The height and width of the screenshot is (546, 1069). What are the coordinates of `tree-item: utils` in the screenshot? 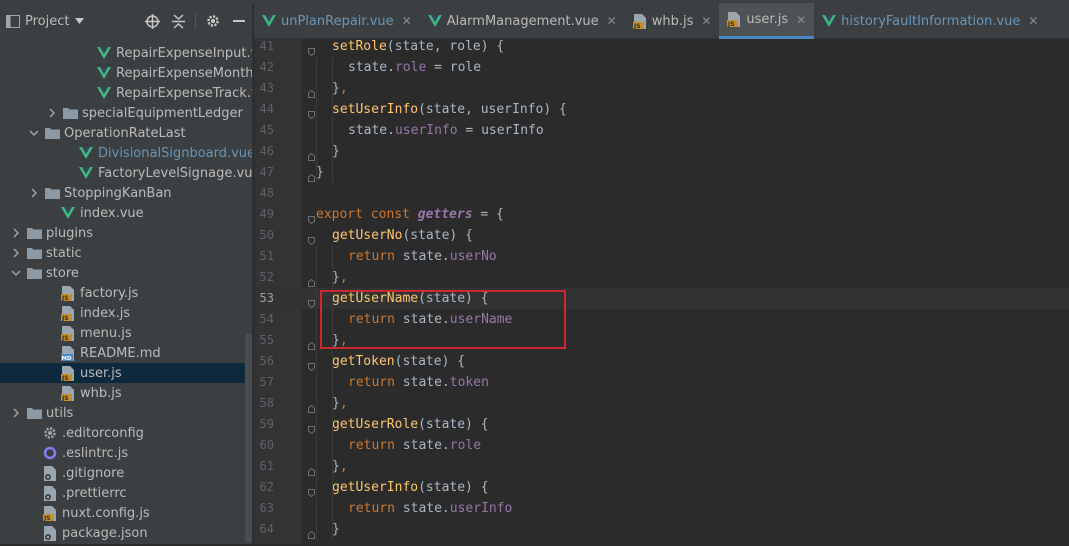 It's located at (126, 413).